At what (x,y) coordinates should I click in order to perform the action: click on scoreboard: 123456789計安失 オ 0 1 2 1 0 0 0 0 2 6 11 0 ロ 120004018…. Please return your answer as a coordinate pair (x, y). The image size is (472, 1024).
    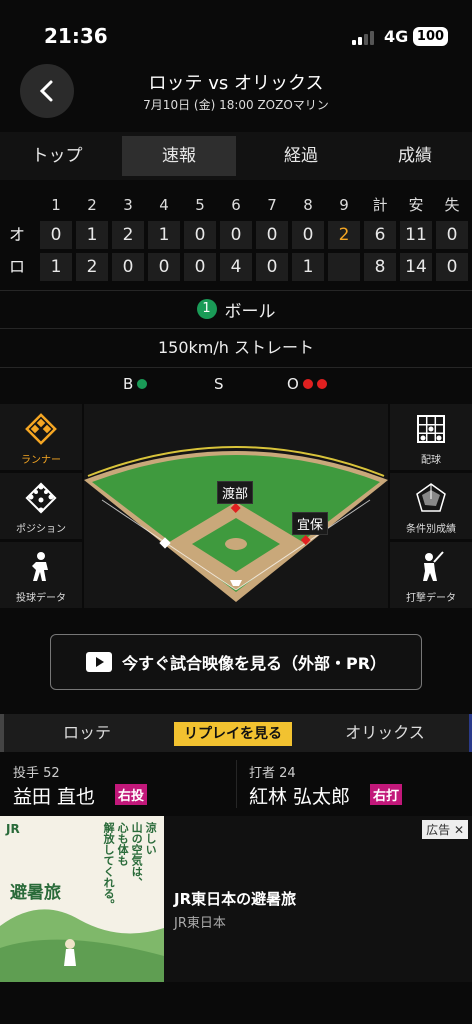
    Looking at the image, I should click on (236, 238).